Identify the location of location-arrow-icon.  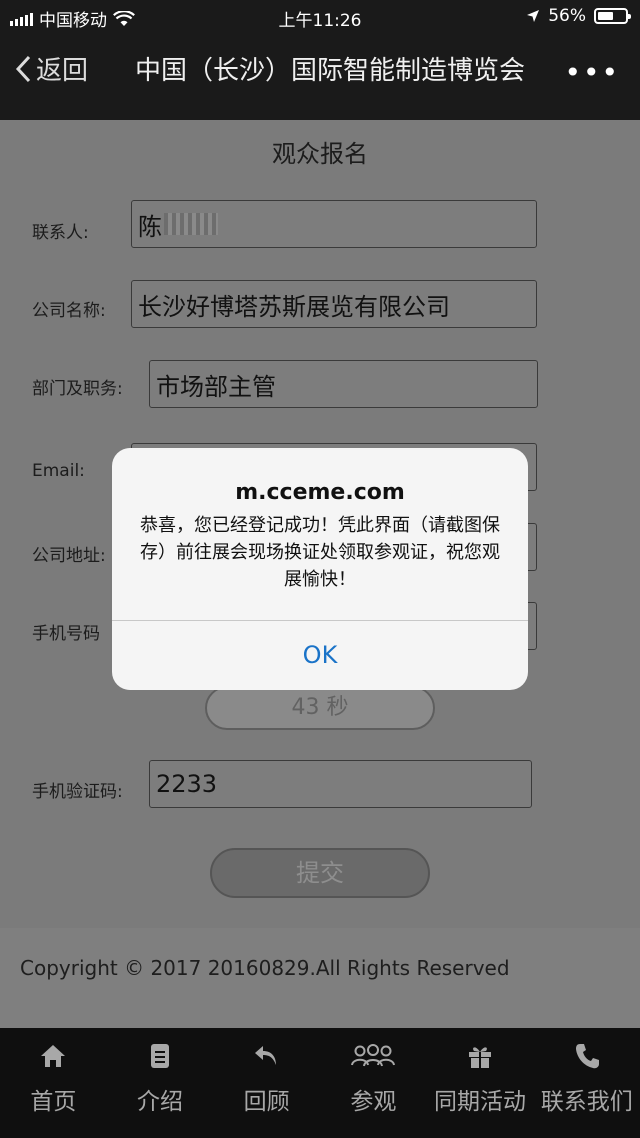
(533, 16).